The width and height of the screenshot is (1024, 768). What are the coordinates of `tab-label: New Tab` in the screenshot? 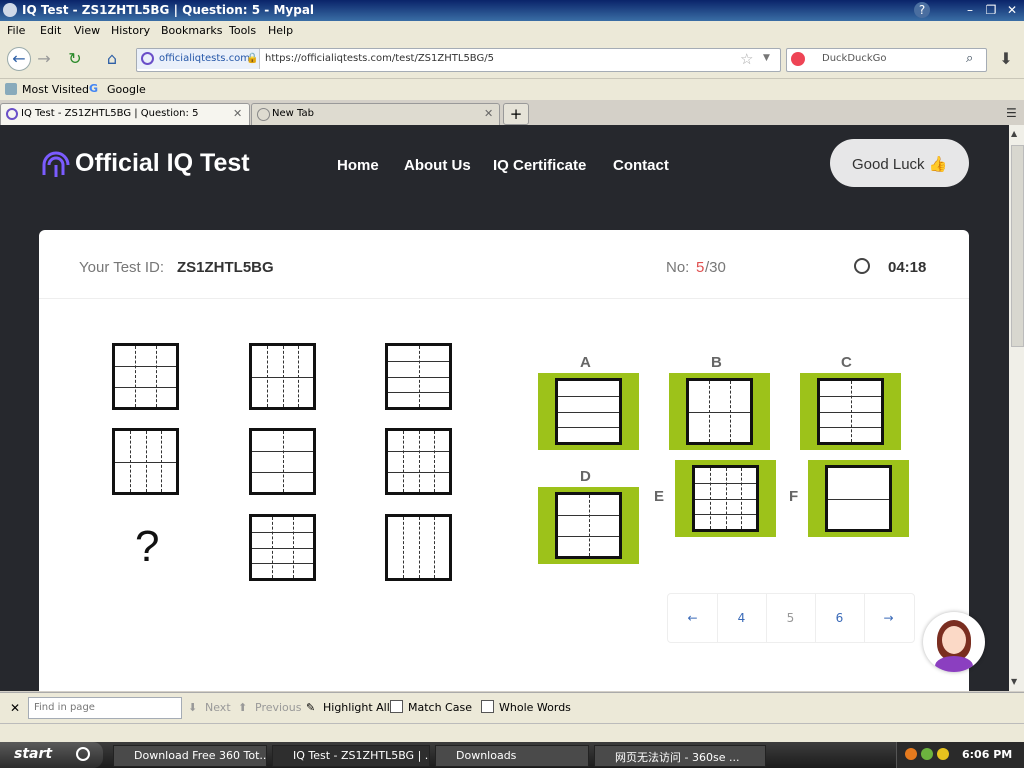 It's located at (293, 113).